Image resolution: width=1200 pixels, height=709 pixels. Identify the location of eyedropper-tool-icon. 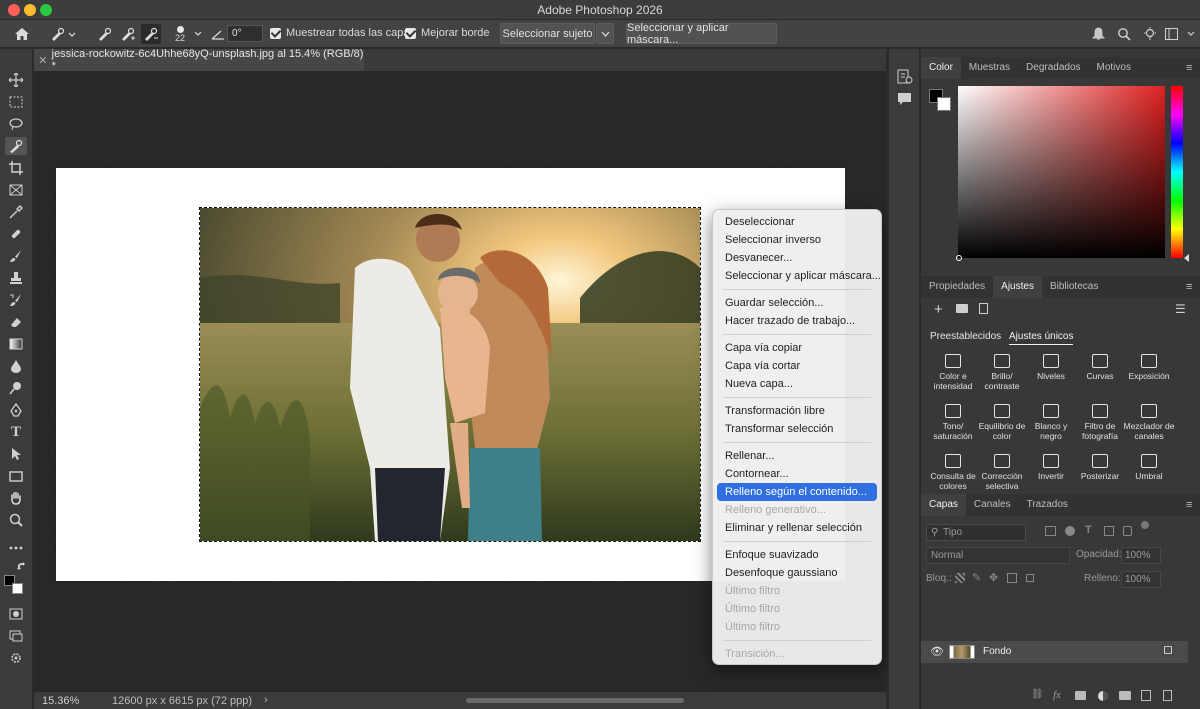
(16, 212).